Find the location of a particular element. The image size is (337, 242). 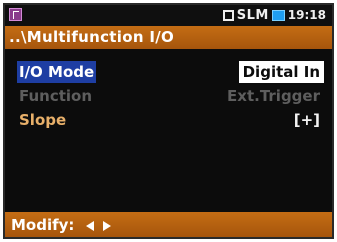

status-bar: SLM 19:18 is located at coordinates (168, 15).